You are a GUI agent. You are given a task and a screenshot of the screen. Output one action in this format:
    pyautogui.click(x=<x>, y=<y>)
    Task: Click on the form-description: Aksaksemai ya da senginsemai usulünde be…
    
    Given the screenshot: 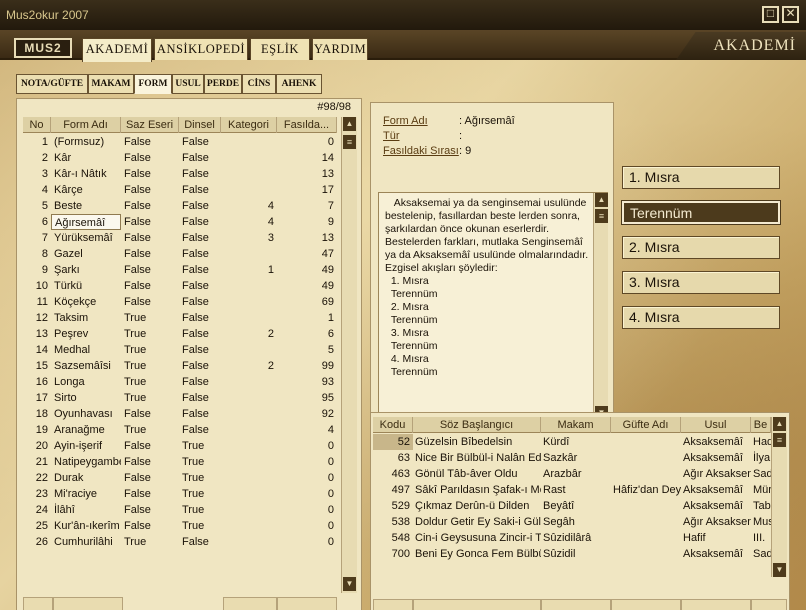 What is the action you would take?
    pyautogui.click(x=493, y=307)
    